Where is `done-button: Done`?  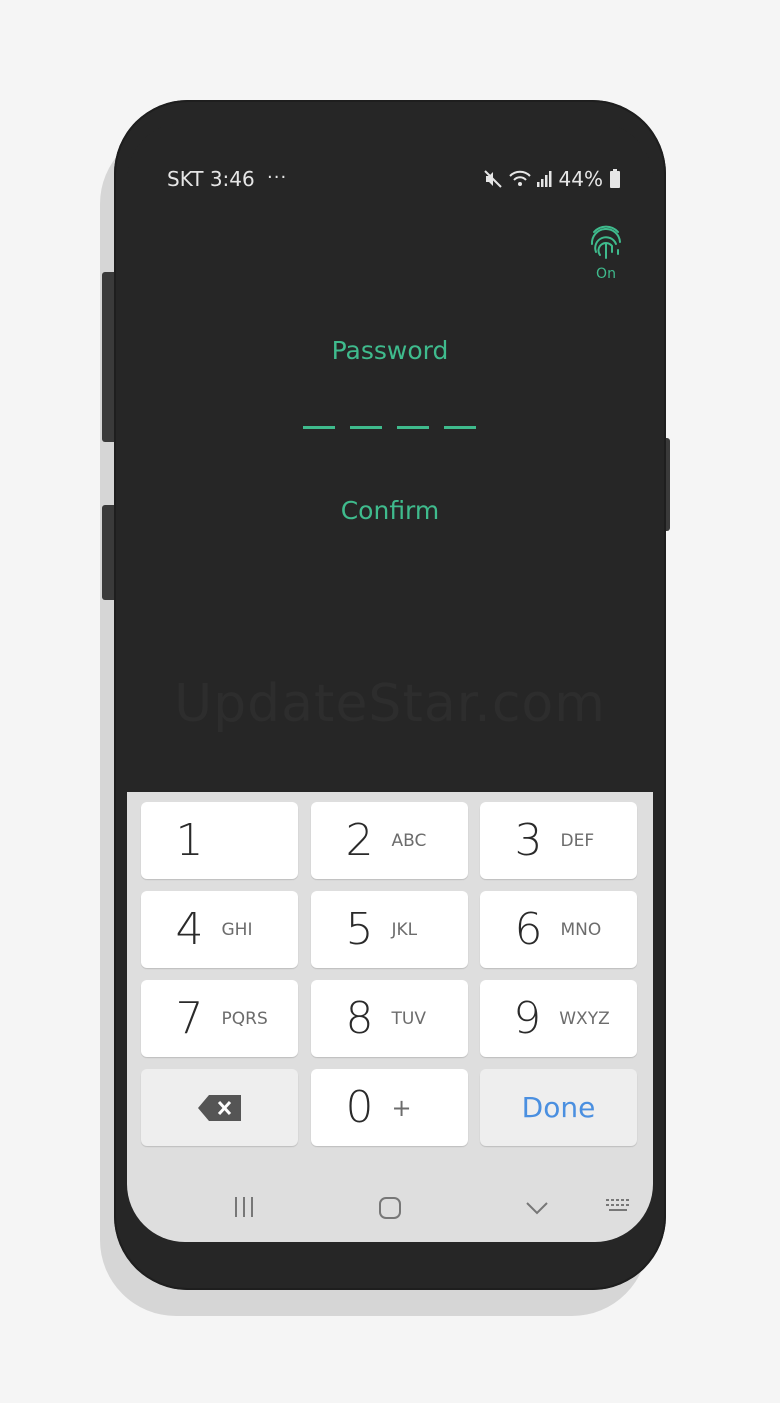
done-button: Done is located at coordinates (558, 1107).